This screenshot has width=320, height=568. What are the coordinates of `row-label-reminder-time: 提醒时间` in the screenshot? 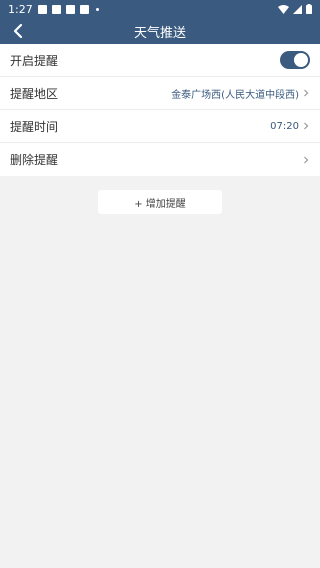 It's located at (34, 126).